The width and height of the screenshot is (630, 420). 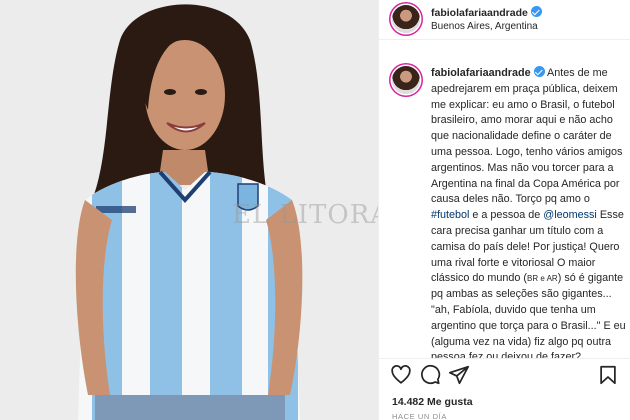 I want to click on photo-watermark: EL LITORAL, so click(x=305, y=215).